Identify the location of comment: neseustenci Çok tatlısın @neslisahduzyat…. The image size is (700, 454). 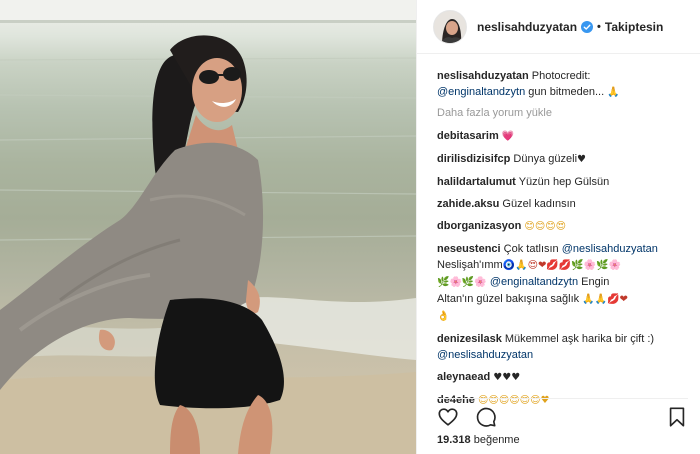
(563, 283).